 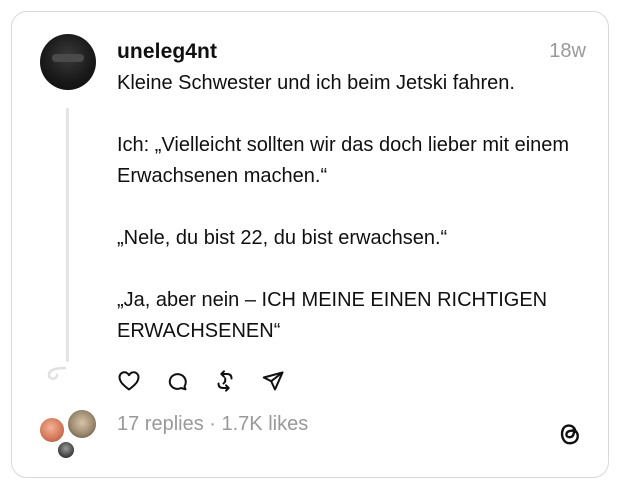 I want to click on replies-count: 17 replies, so click(x=160, y=424).